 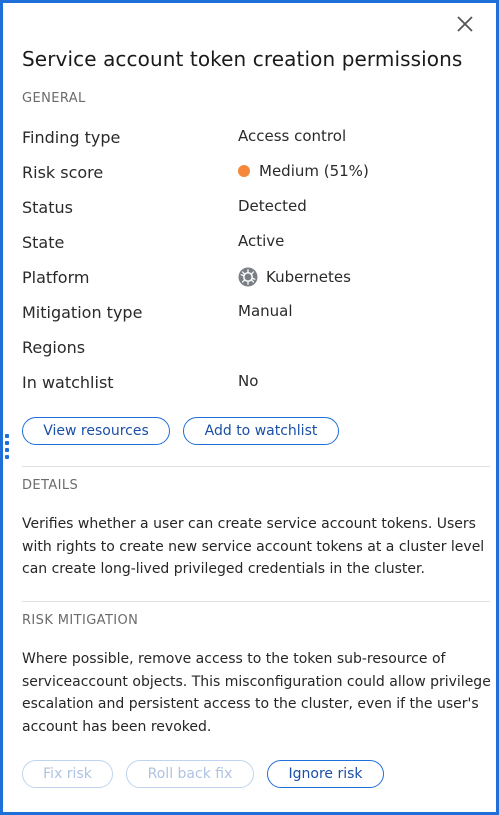 I want to click on section-label-details: DETAILS, so click(x=50, y=485).